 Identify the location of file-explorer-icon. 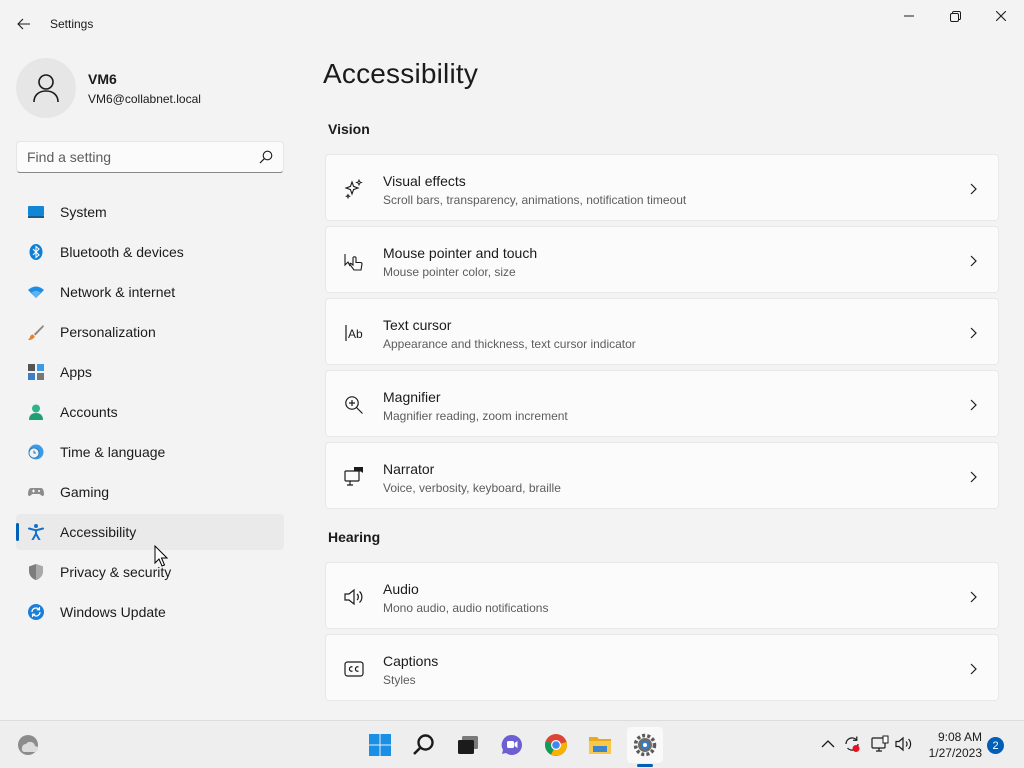
(600, 745).